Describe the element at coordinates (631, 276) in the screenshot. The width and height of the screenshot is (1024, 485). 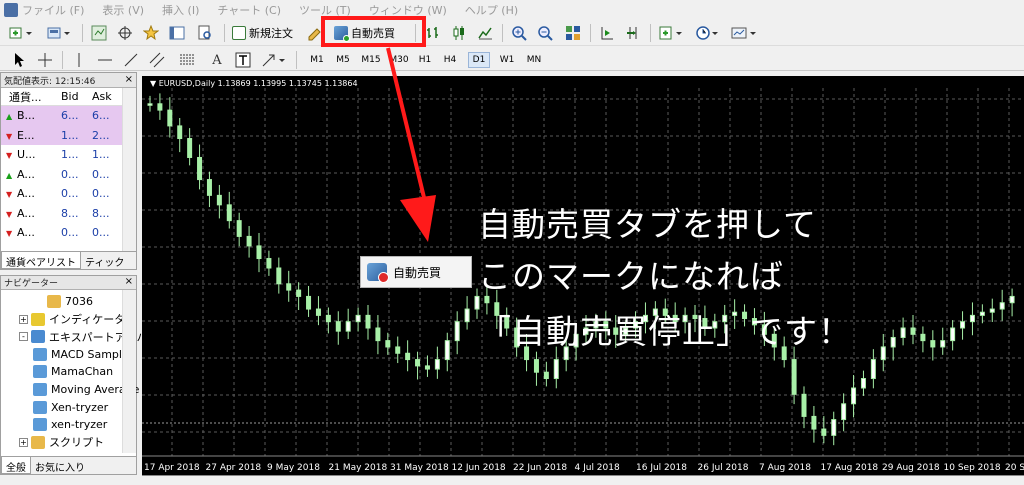
I see `annotation-line-2: このマークになれば` at that location.